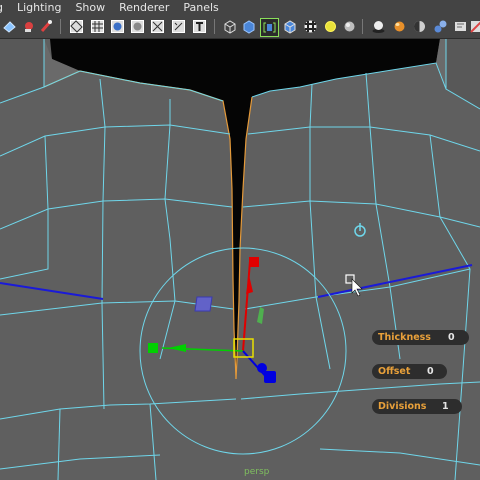 Image resolution: width=480 pixels, height=480 pixels. Describe the element at coordinates (445, 406) in the screenshot. I see `hud-divisions-value: 1` at that location.